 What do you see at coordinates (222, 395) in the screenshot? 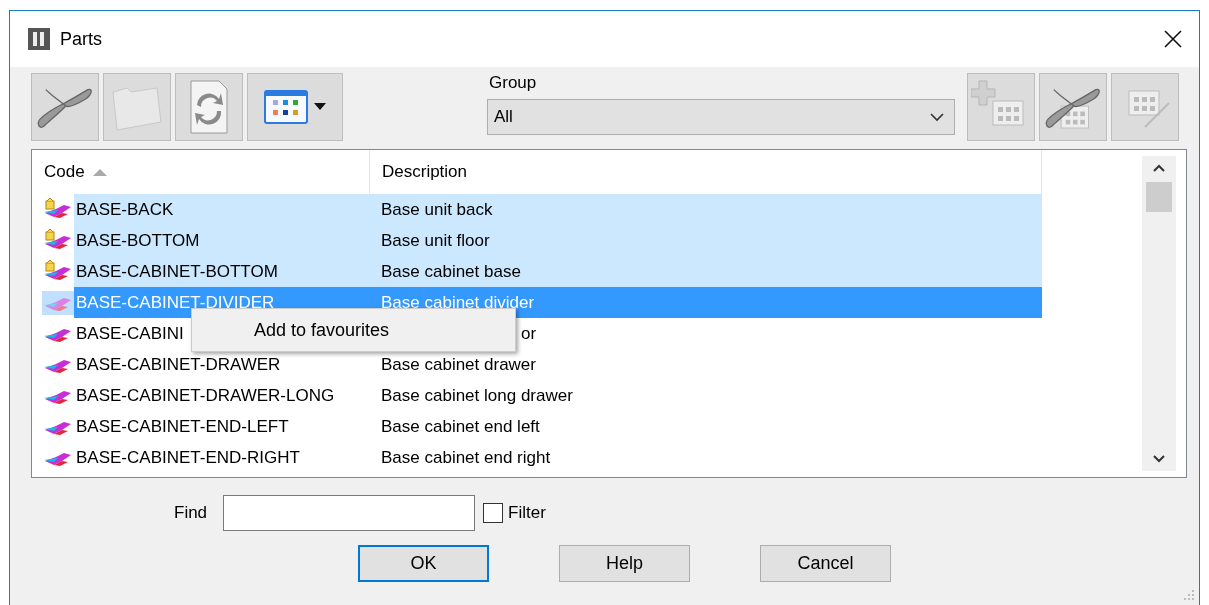
I see `code-cell: BASE-CABINET-DRAWER-LONG` at bounding box center [222, 395].